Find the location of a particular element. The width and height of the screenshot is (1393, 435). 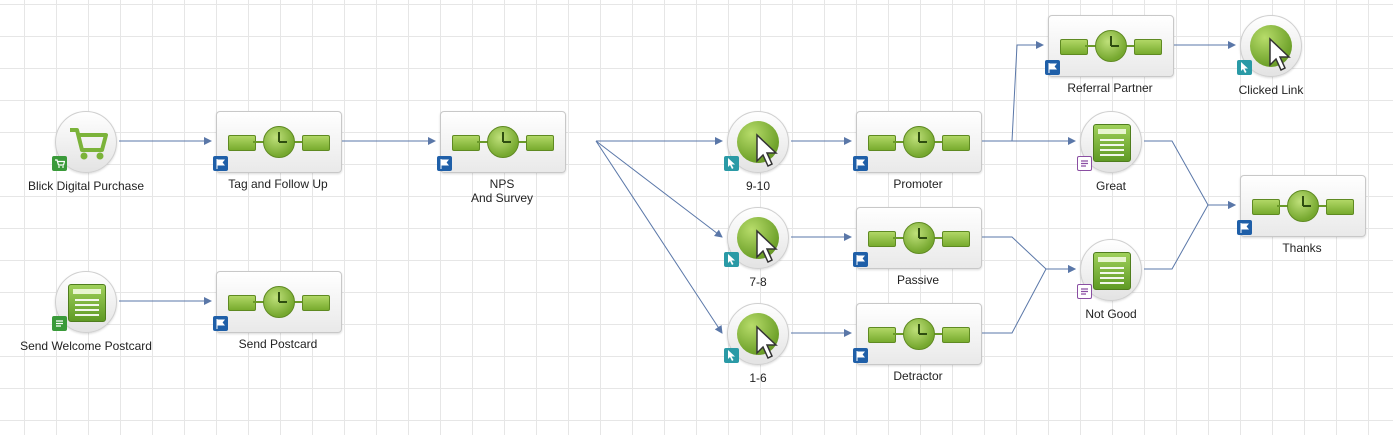

node-label: NPS is located at coordinates (502, 184).